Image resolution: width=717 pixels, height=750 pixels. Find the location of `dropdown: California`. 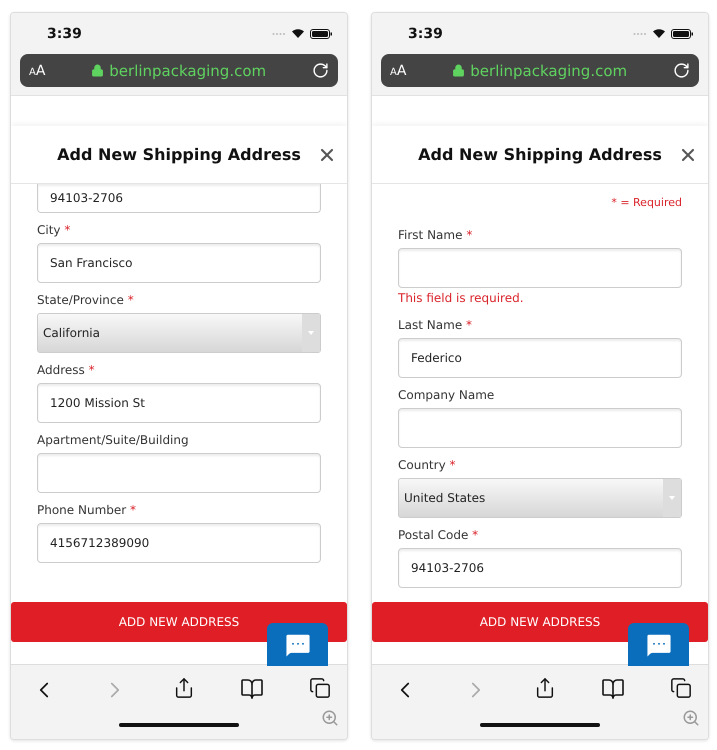

dropdown: California is located at coordinates (179, 333).